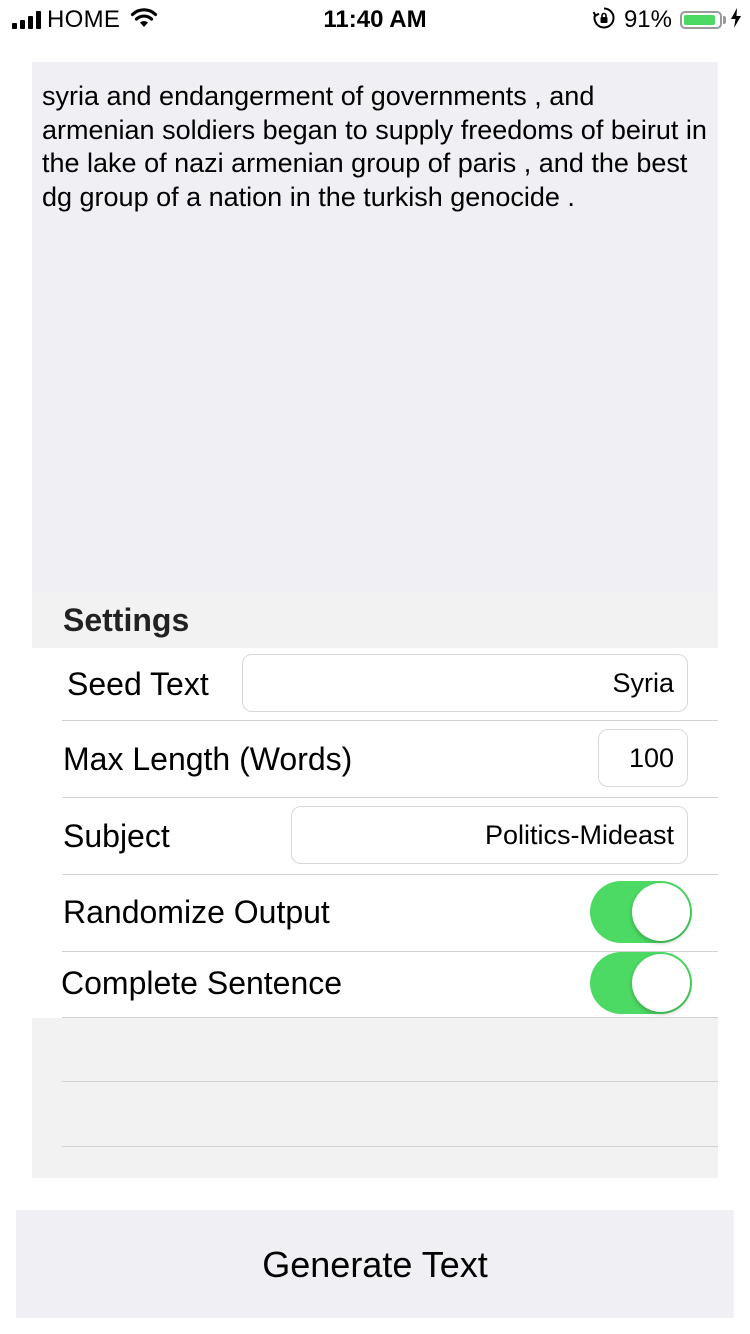 Image resolution: width=750 pixels, height=1334 pixels. I want to click on complete-sentence-toggle, so click(641, 983).